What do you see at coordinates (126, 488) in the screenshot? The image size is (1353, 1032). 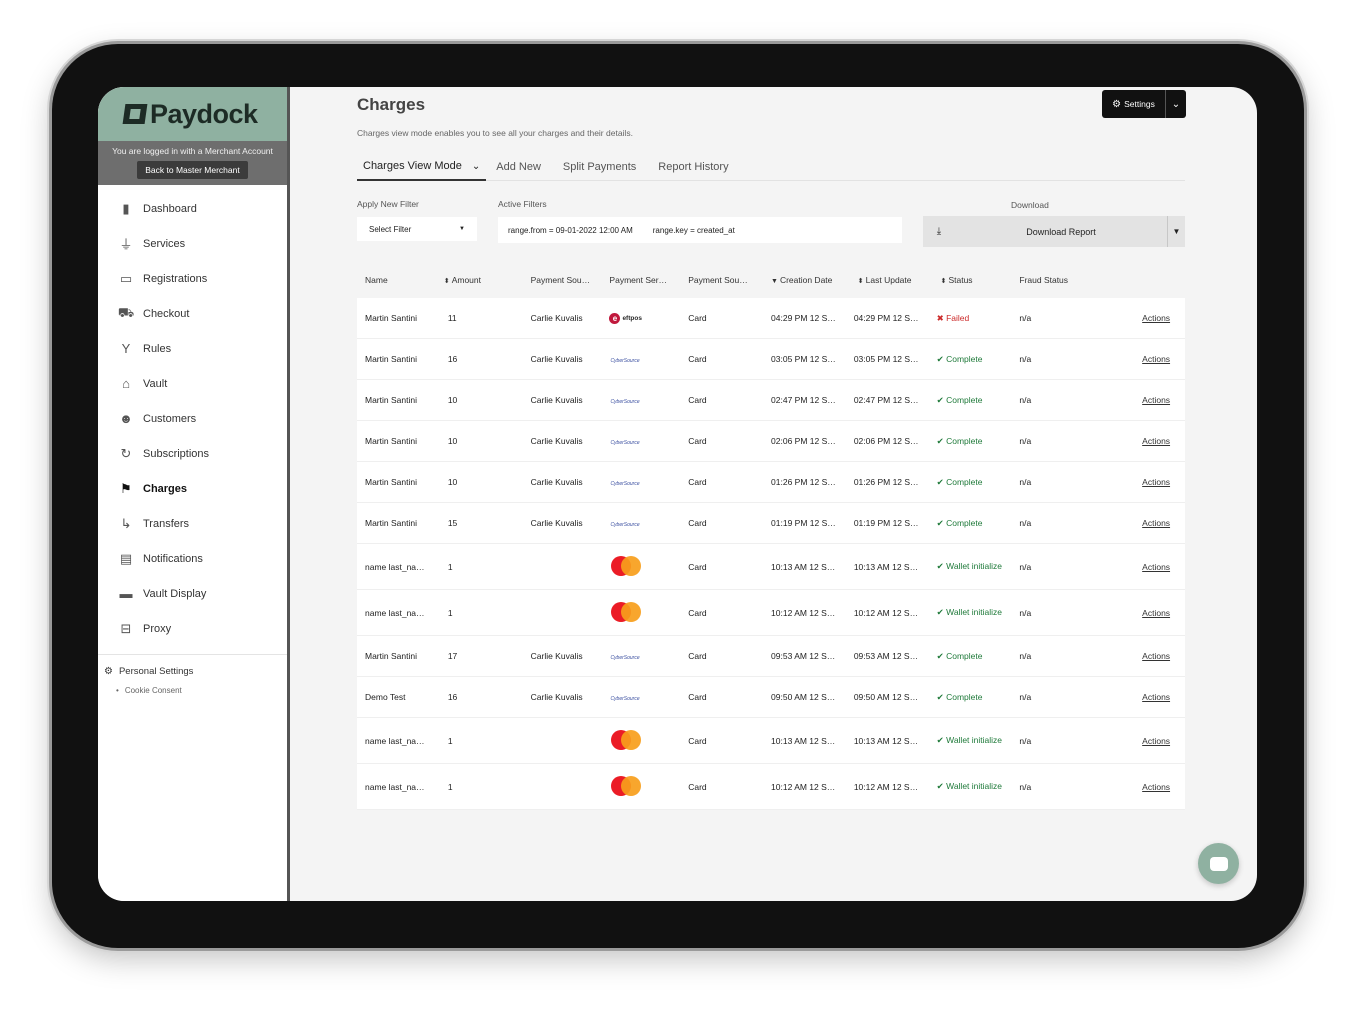 I see `flag-icon: ⚑` at bounding box center [126, 488].